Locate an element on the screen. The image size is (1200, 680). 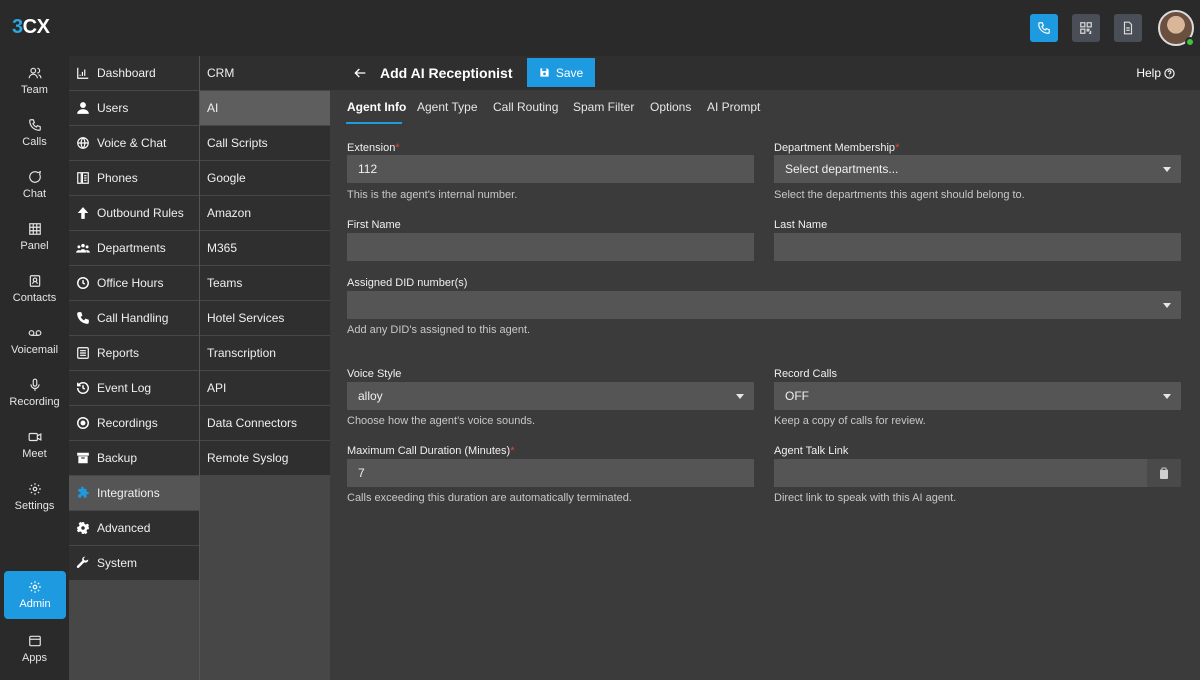
nav-label: Office Hours is located at coordinates (130, 283).